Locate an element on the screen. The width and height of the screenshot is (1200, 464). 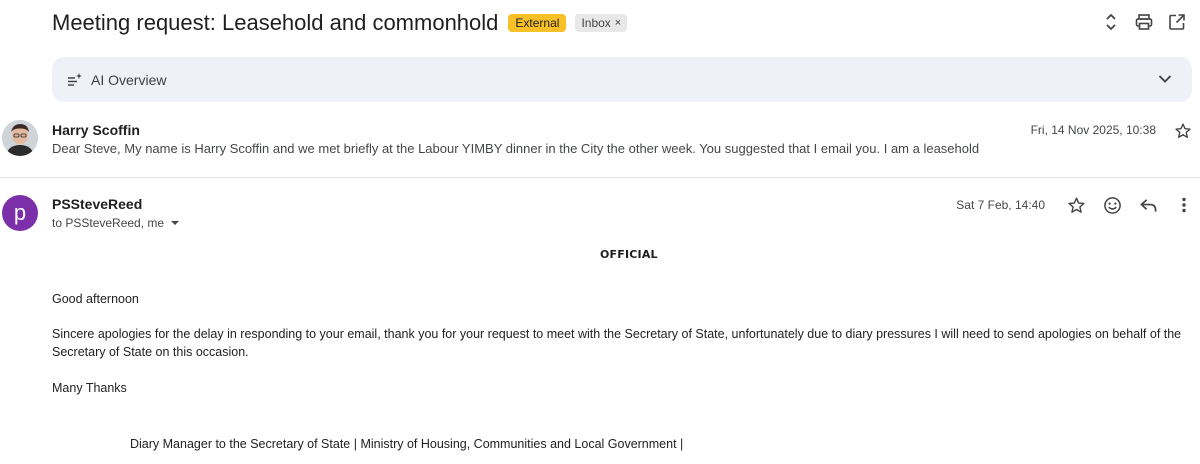
thread-toolbar is located at coordinates (1150, 22).